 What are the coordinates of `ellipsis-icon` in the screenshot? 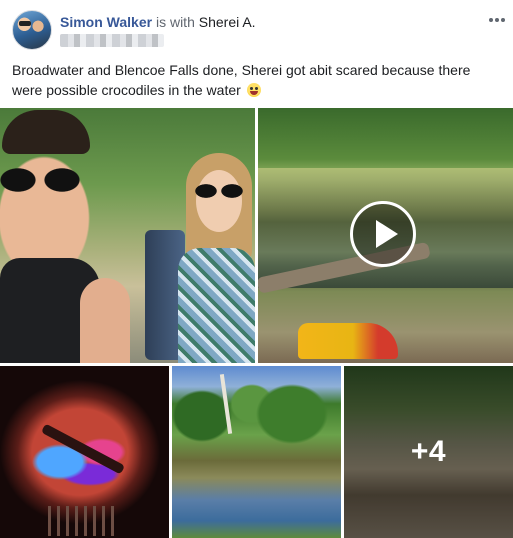 It's located at (497, 20).